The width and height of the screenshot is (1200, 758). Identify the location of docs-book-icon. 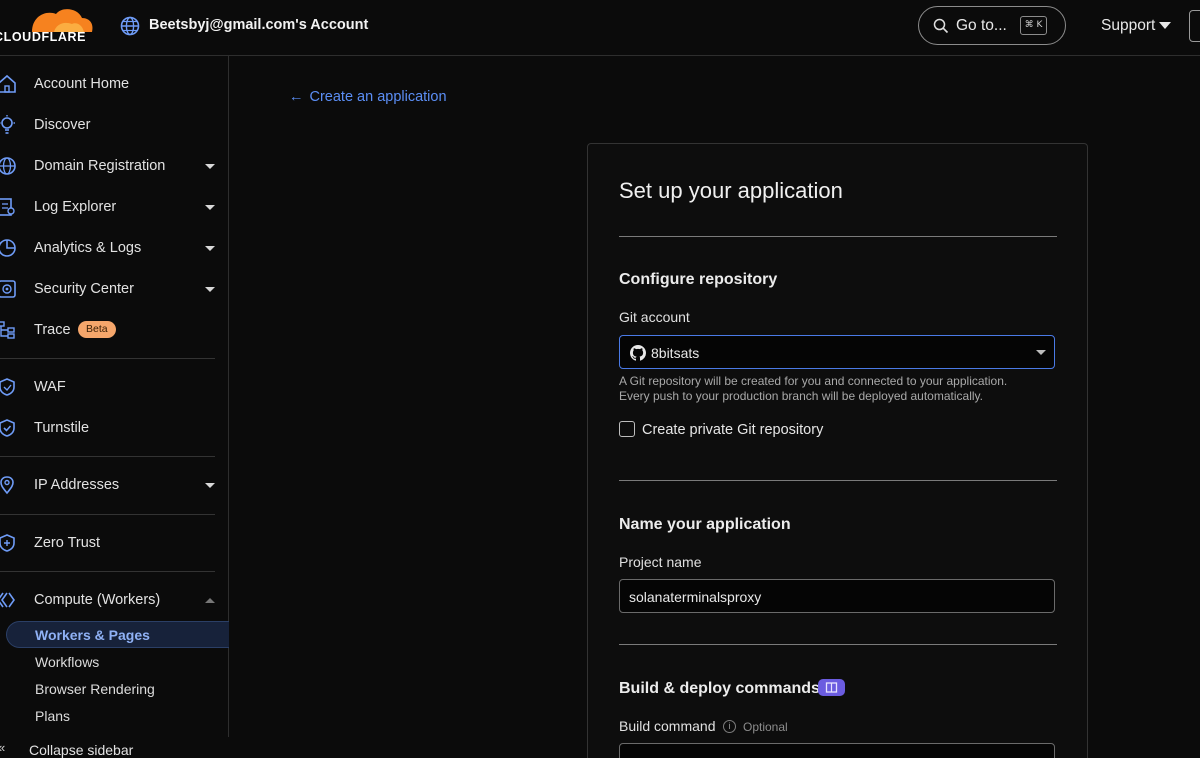
(831, 687).